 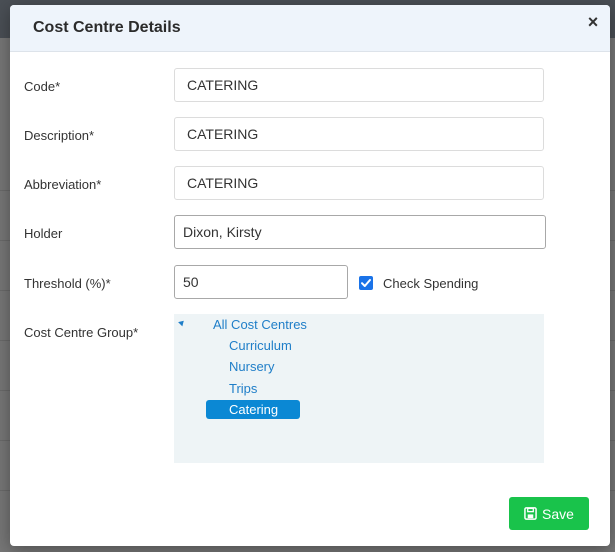 What do you see at coordinates (260, 324) in the screenshot?
I see `tree-node-all-cost-centres: All Cost Centres` at bounding box center [260, 324].